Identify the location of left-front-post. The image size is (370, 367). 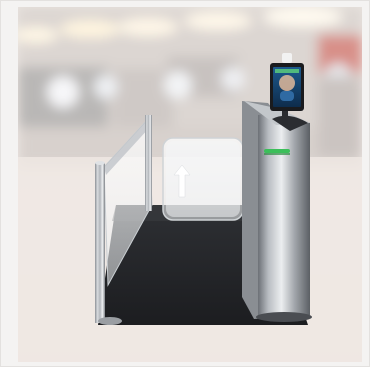
(100, 243).